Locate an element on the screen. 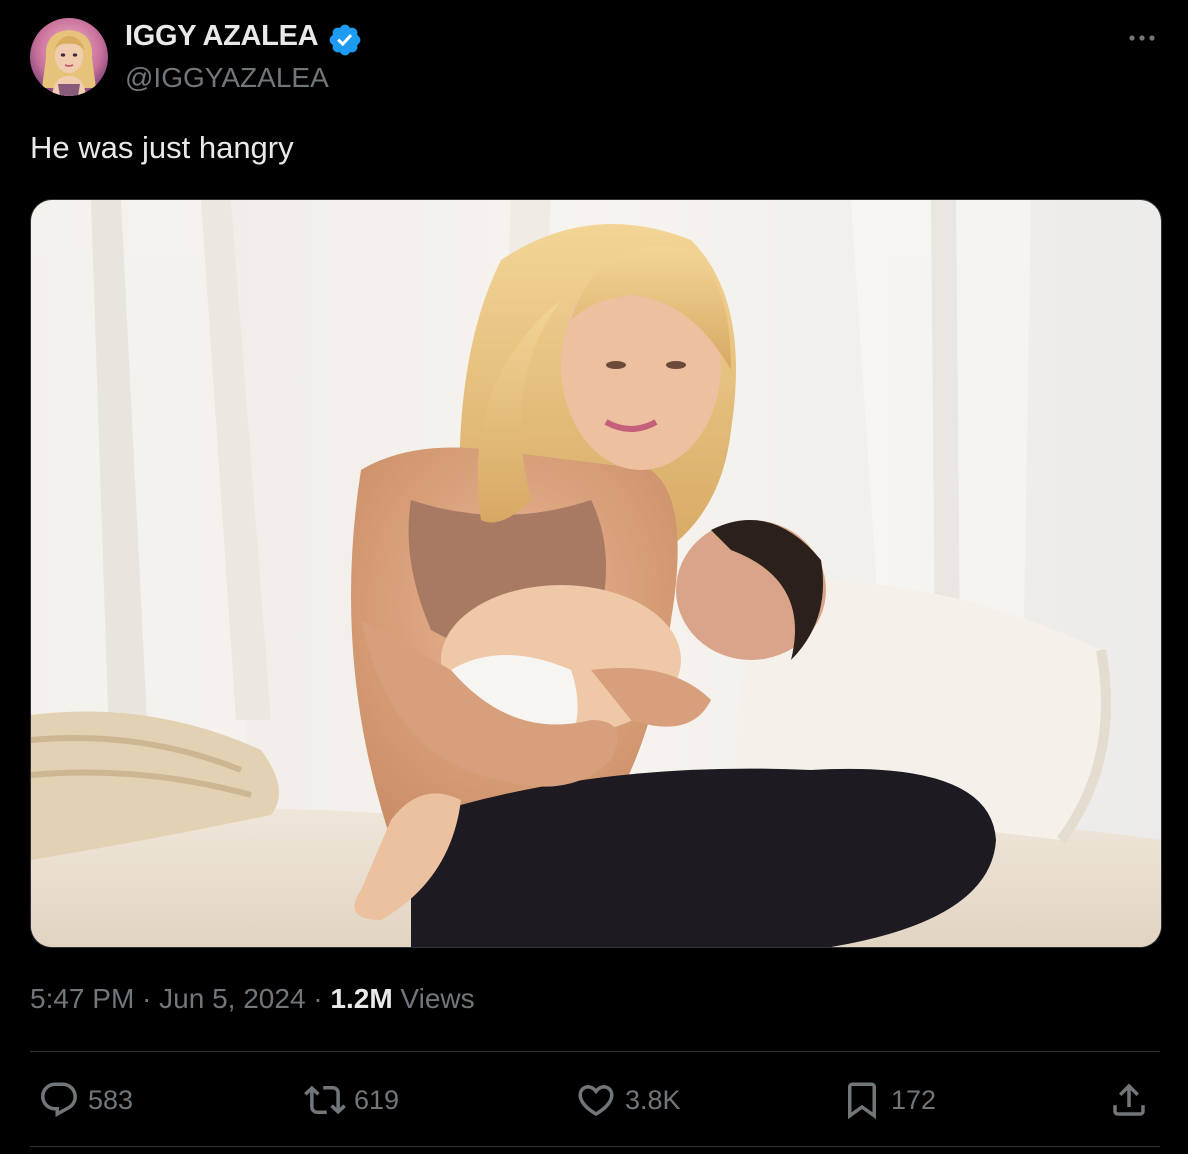  tweet-time: 5:47 PM is located at coordinates (82, 998).